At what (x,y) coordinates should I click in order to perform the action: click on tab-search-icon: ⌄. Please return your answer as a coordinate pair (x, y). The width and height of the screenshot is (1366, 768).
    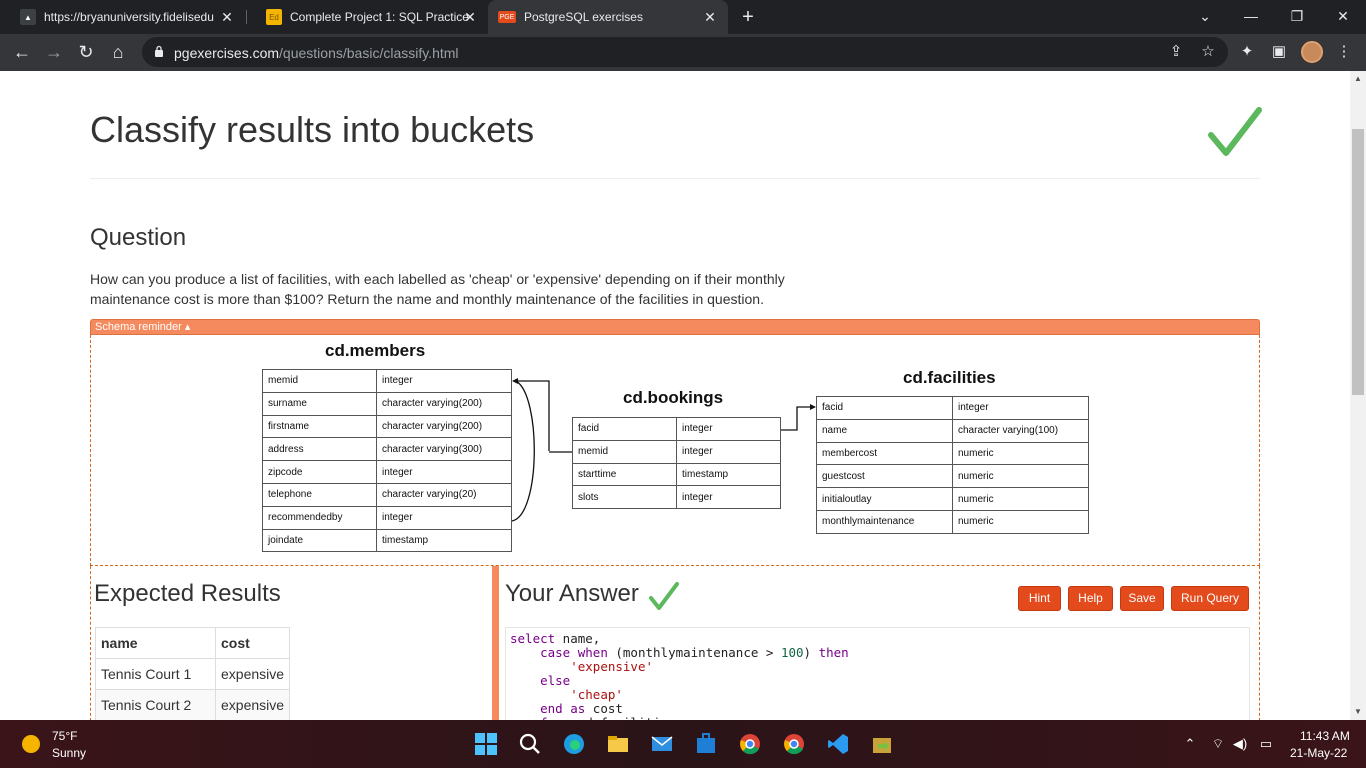
    Looking at the image, I should click on (1205, 17).